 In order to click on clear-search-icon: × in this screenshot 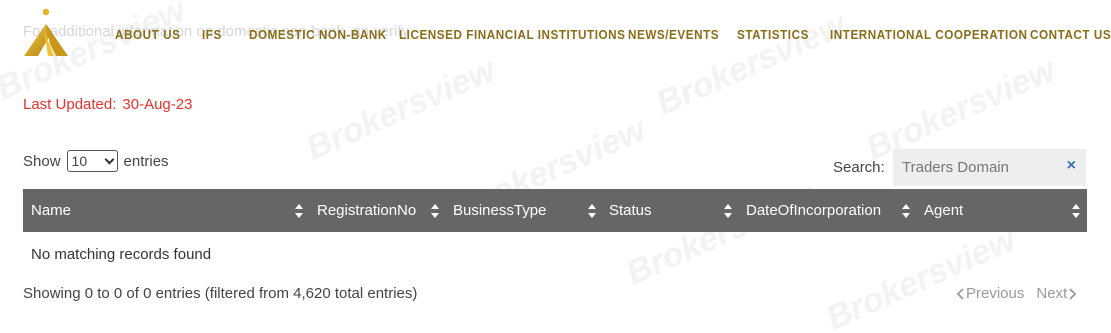, I will do `click(1071, 166)`.